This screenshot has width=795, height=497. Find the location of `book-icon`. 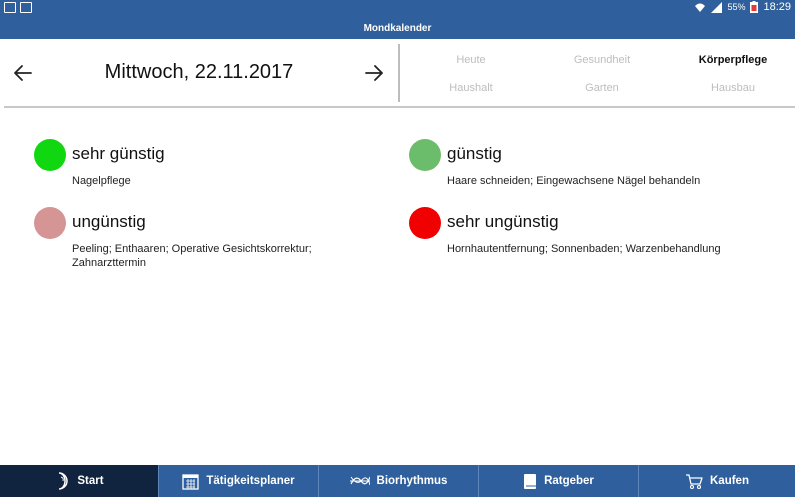

book-icon is located at coordinates (530, 481).